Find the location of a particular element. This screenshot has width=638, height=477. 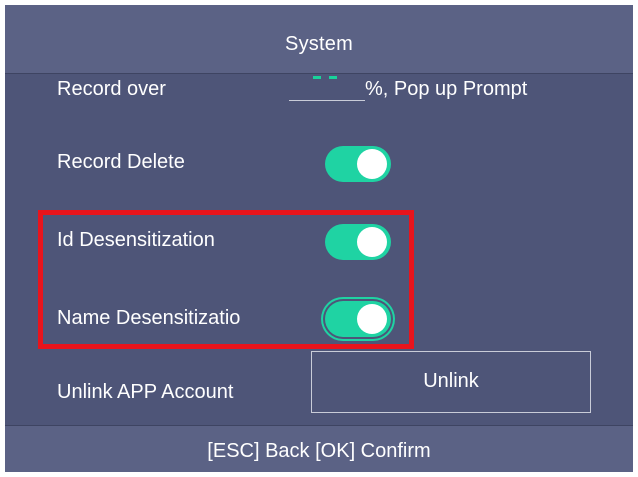

record-delete-toggle is located at coordinates (358, 164).